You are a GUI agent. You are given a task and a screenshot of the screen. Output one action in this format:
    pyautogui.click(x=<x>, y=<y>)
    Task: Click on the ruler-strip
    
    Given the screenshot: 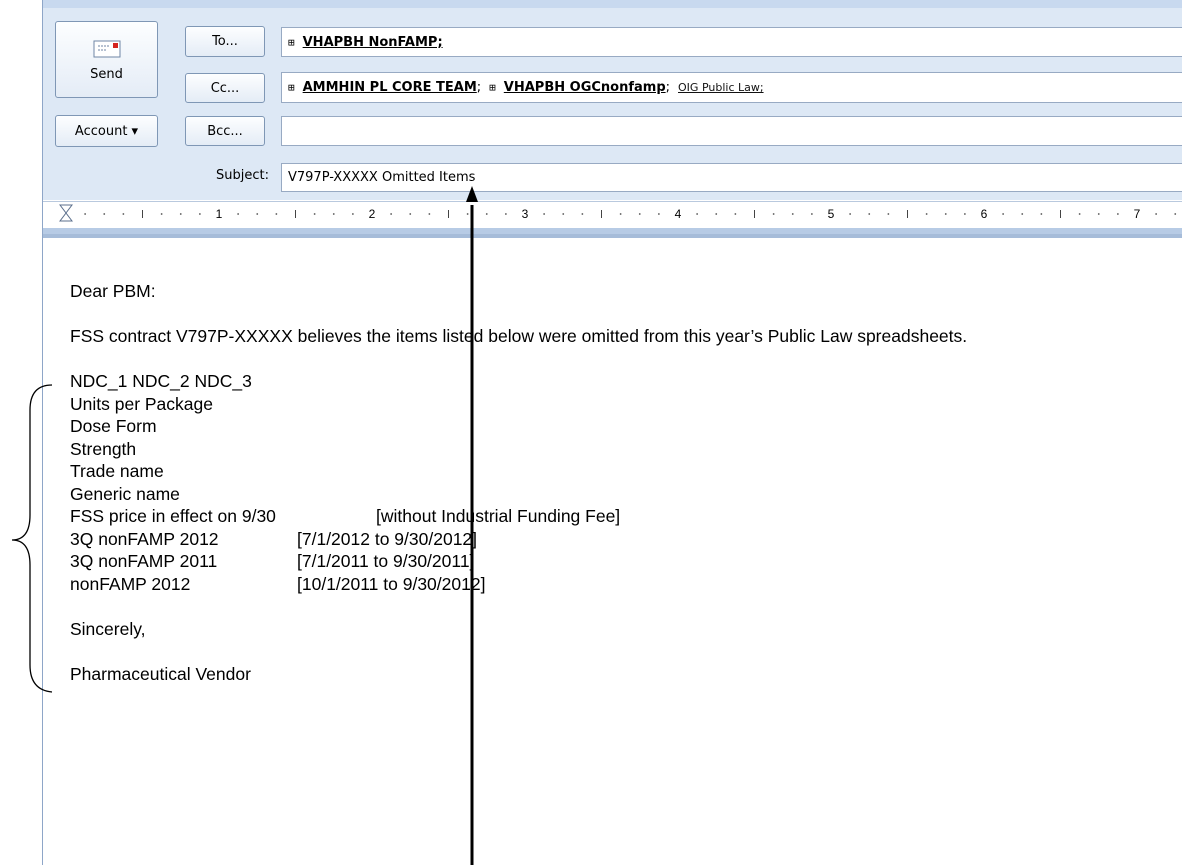 What is the action you would take?
    pyautogui.click(x=612, y=231)
    